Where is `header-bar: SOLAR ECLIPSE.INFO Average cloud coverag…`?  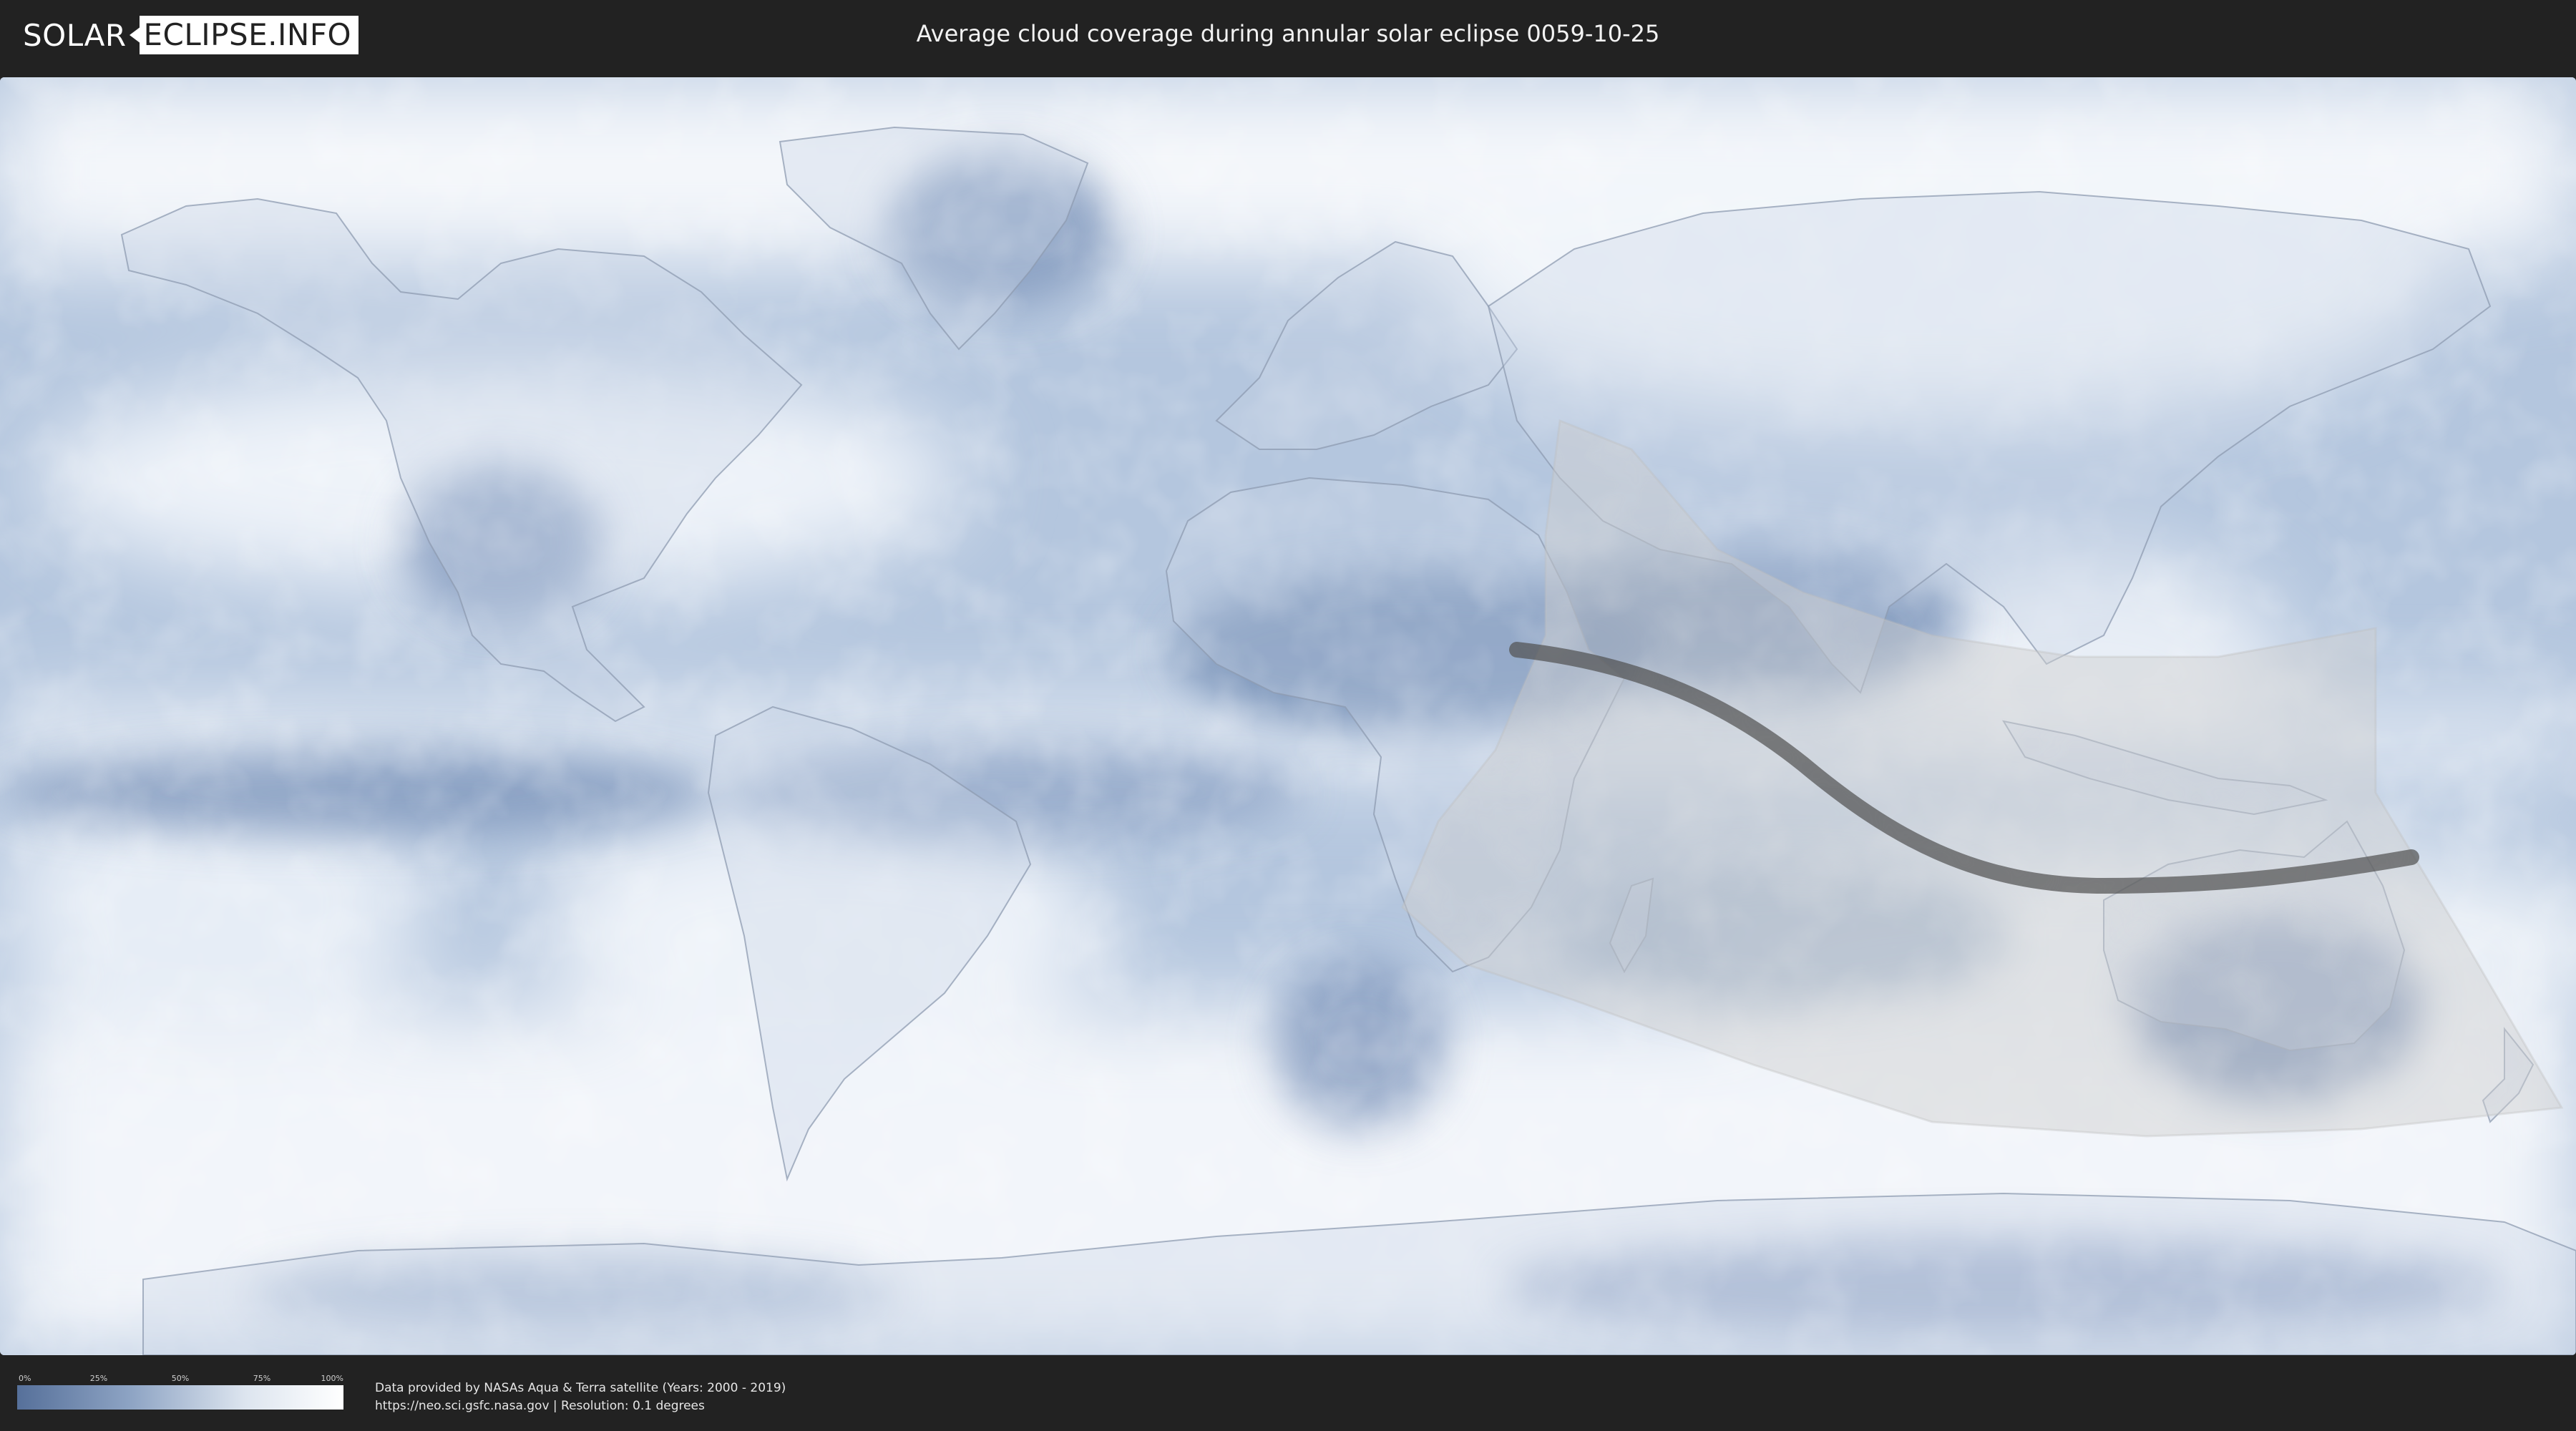
header-bar: SOLAR ECLIPSE.INFO Average cloud coverag… is located at coordinates (1288, 36).